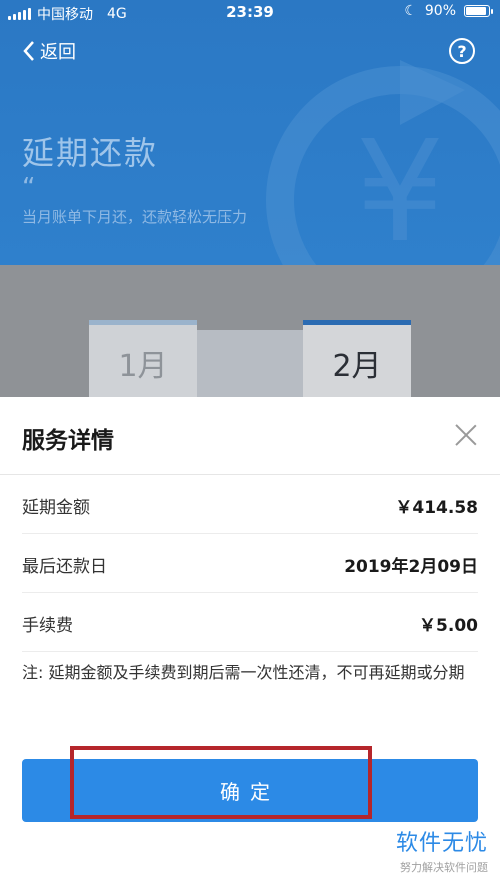 This screenshot has width=500, height=889. I want to click on sheet-header: 服务详情, so click(250, 436).